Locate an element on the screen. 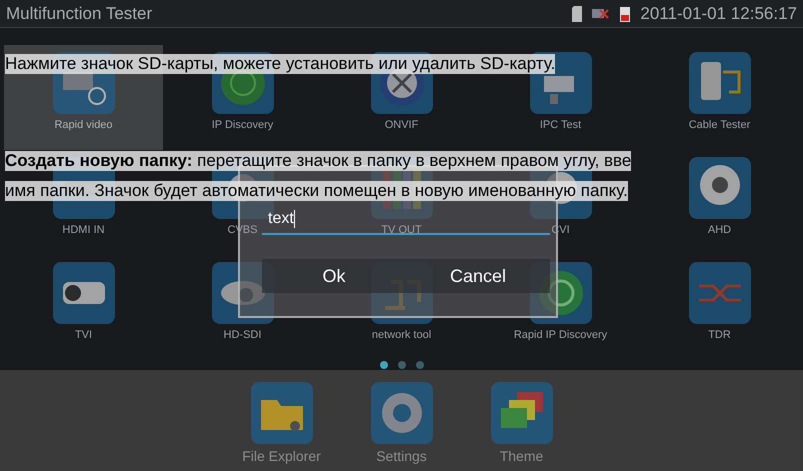 This screenshot has width=803, height=471. app-label: TDR is located at coordinates (719, 335).